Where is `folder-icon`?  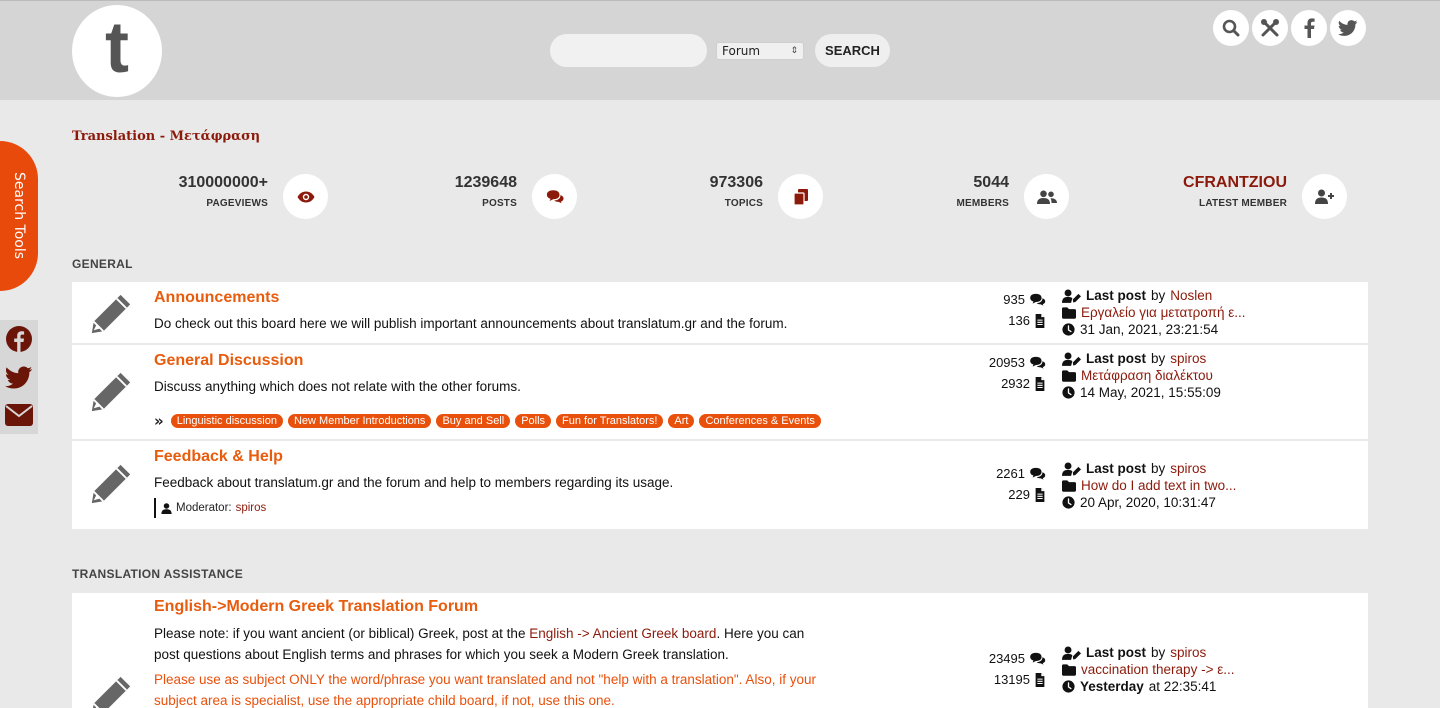
folder-icon is located at coordinates (1069, 313).